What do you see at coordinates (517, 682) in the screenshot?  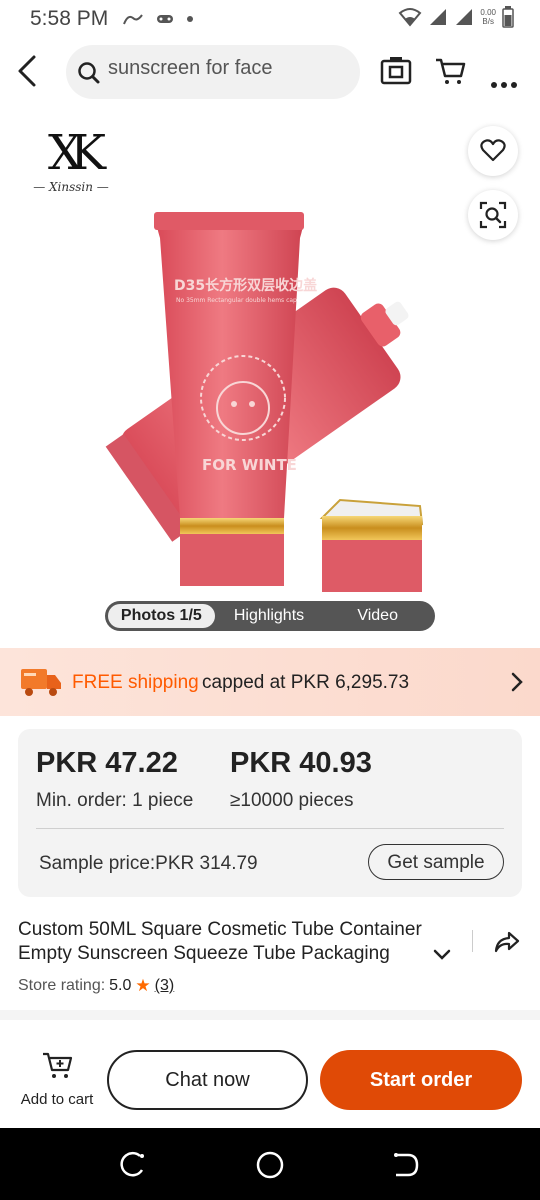 I see `chevron-right-icon` at bounding box center [517, 682].